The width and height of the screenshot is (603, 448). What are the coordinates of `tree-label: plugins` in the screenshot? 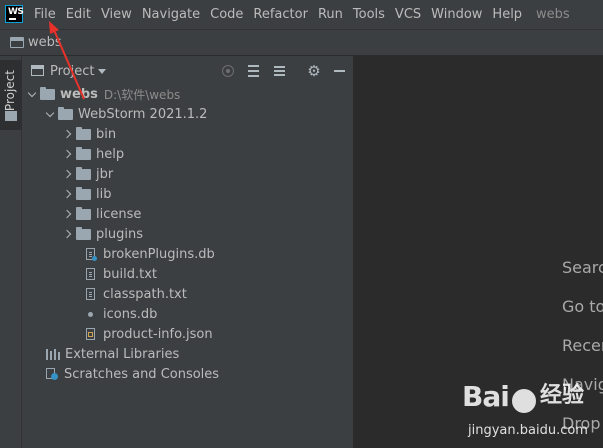 It's located at (119, 234).